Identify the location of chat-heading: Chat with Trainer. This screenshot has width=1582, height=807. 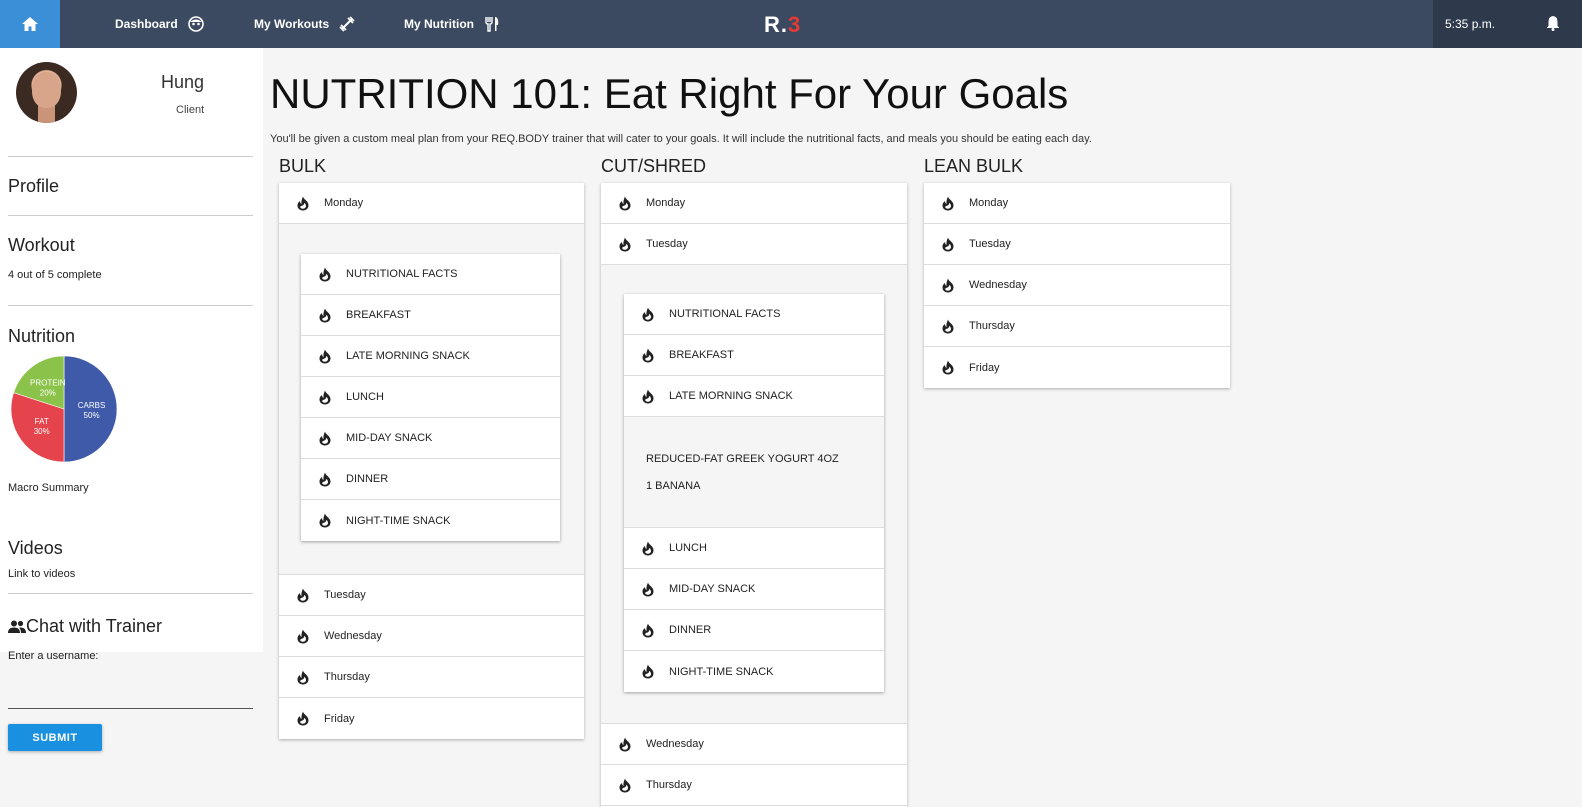
(85, 626).